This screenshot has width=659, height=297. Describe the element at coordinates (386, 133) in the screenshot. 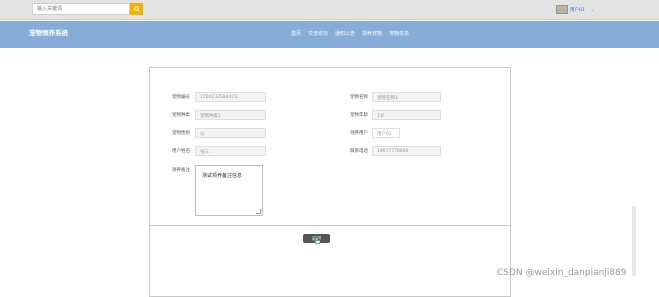

I see `field-adopter: 用户01` at that location.